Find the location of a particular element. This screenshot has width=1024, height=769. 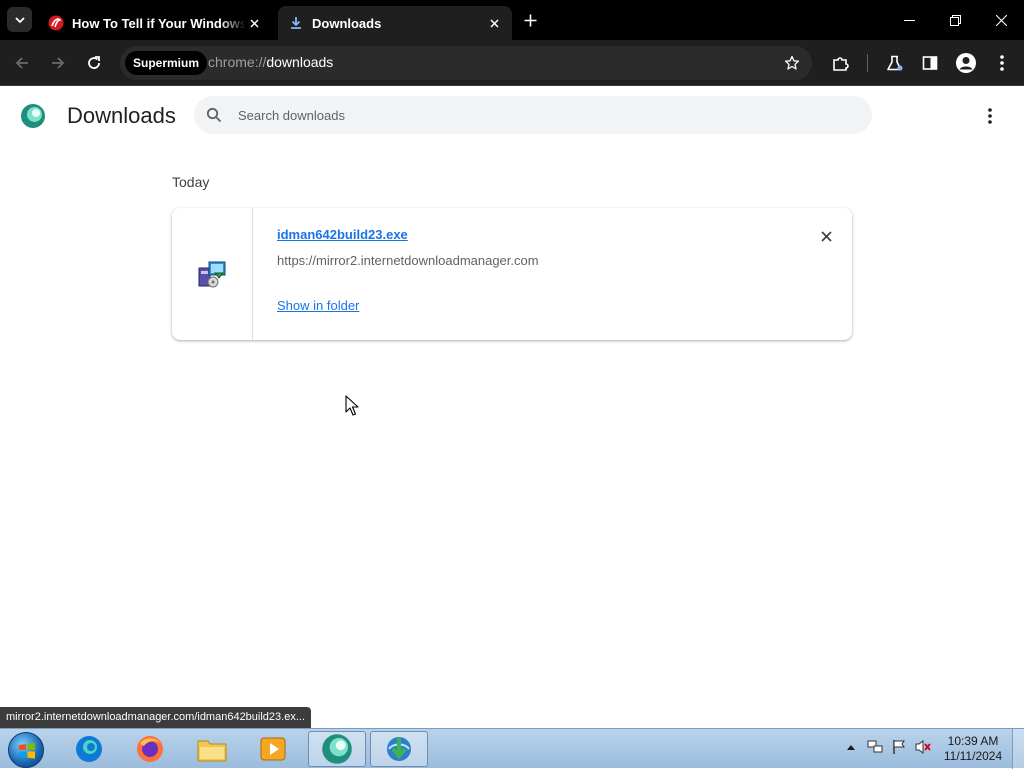

downloads-menu-button is located at coordinates (990, 116).